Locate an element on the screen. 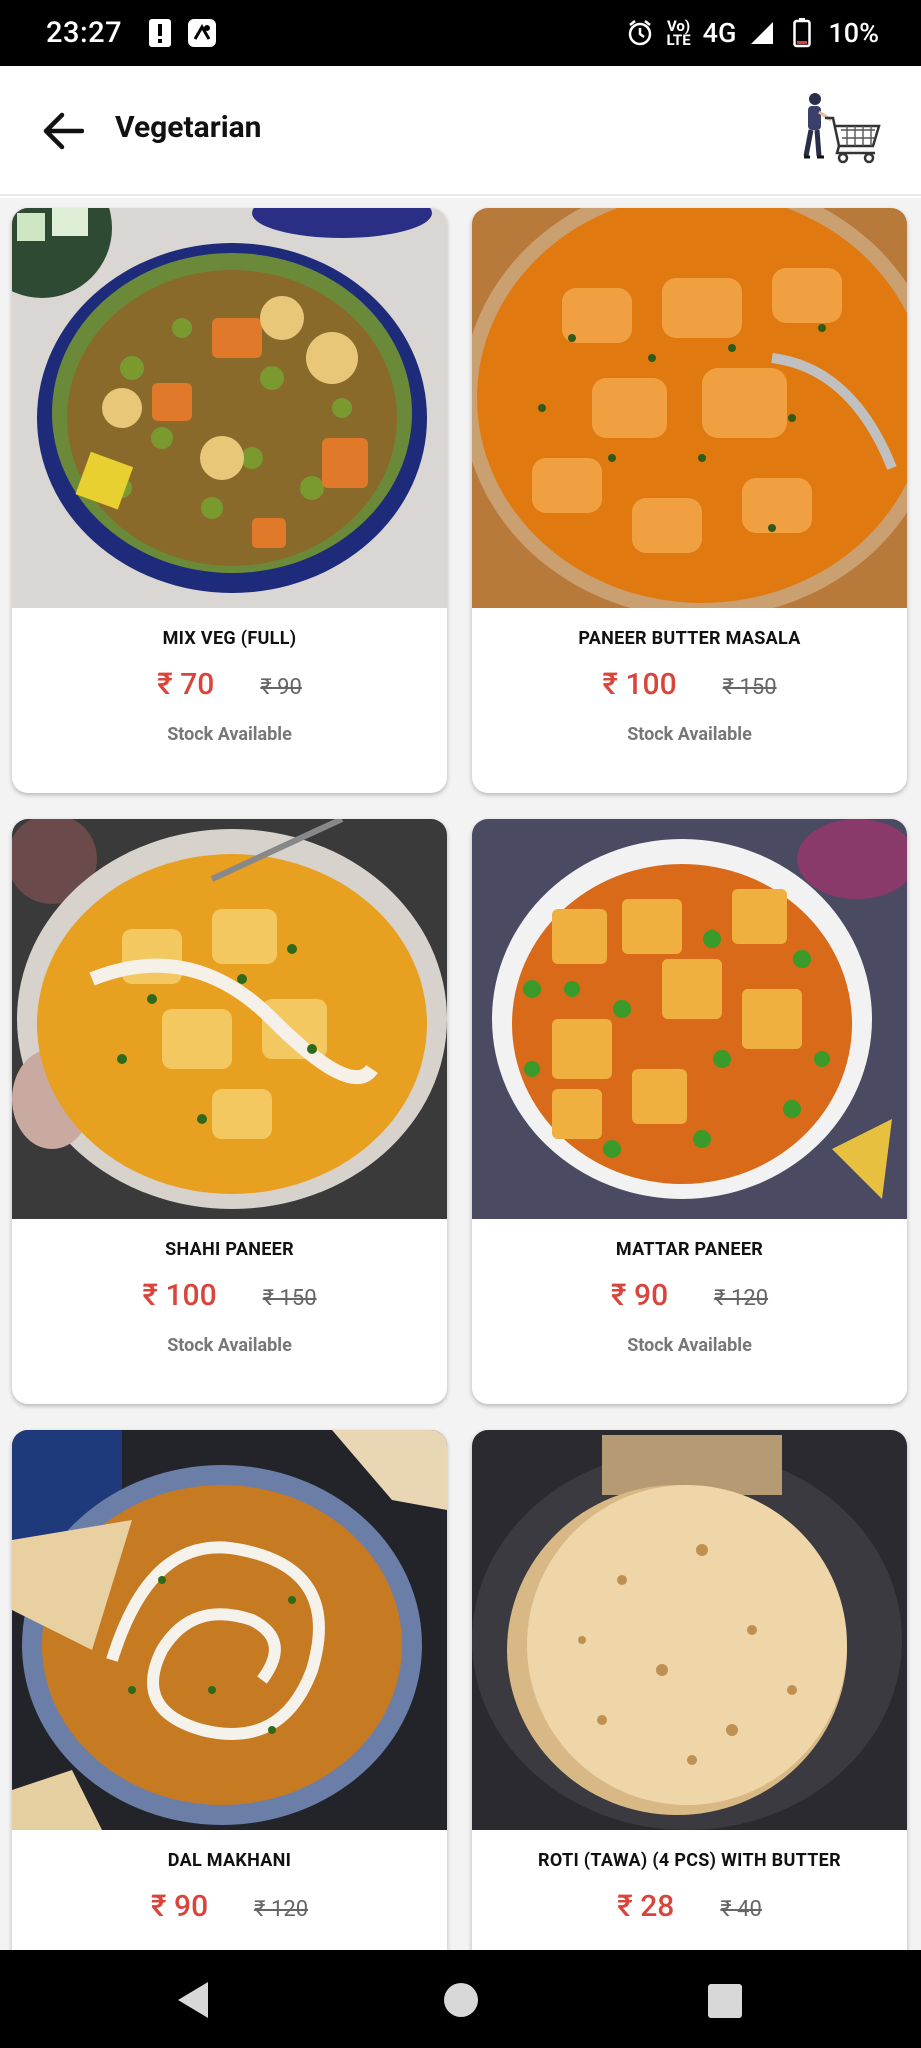 This screenshot has width=921, height=2048. cart-button is located at coordinates (838, 131).